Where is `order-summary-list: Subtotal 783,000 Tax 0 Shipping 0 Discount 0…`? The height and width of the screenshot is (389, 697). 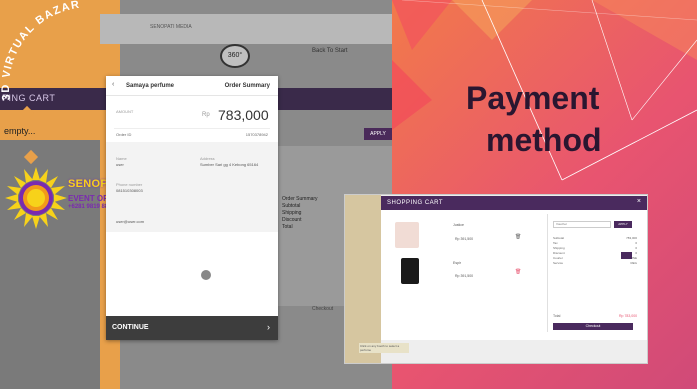 order-summary-list: Subtotal 783,000 Tax 0 Shipping 0 Discount 0… is located at coordinates (595, 251).